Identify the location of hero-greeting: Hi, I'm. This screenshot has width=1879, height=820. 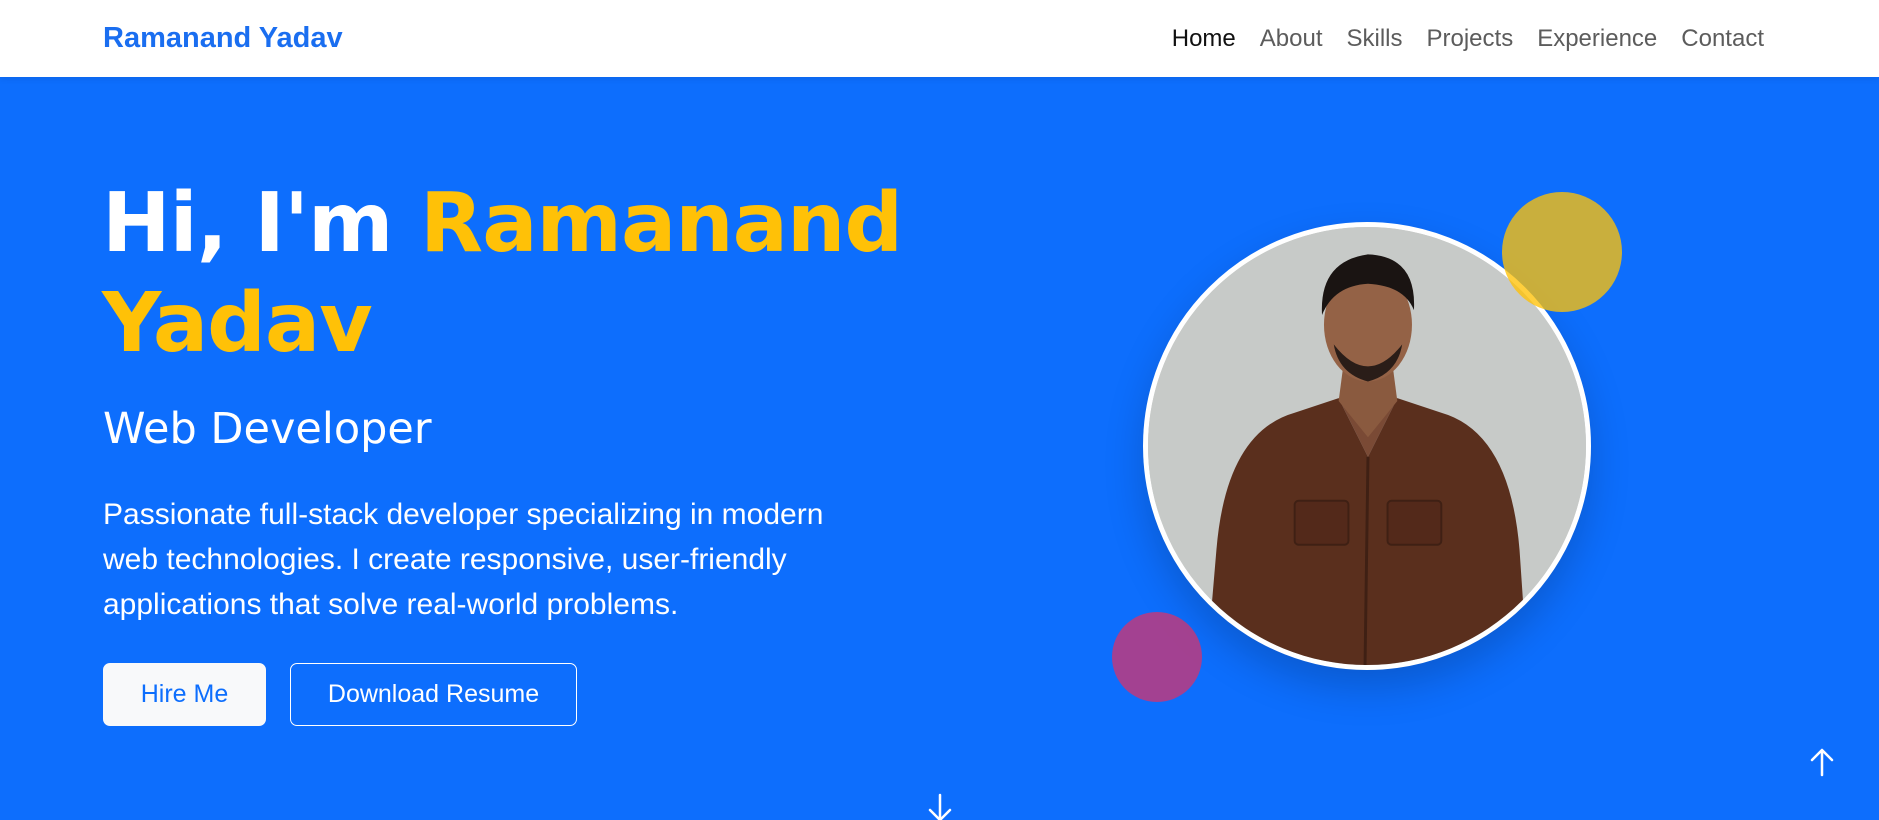
(261, 223).